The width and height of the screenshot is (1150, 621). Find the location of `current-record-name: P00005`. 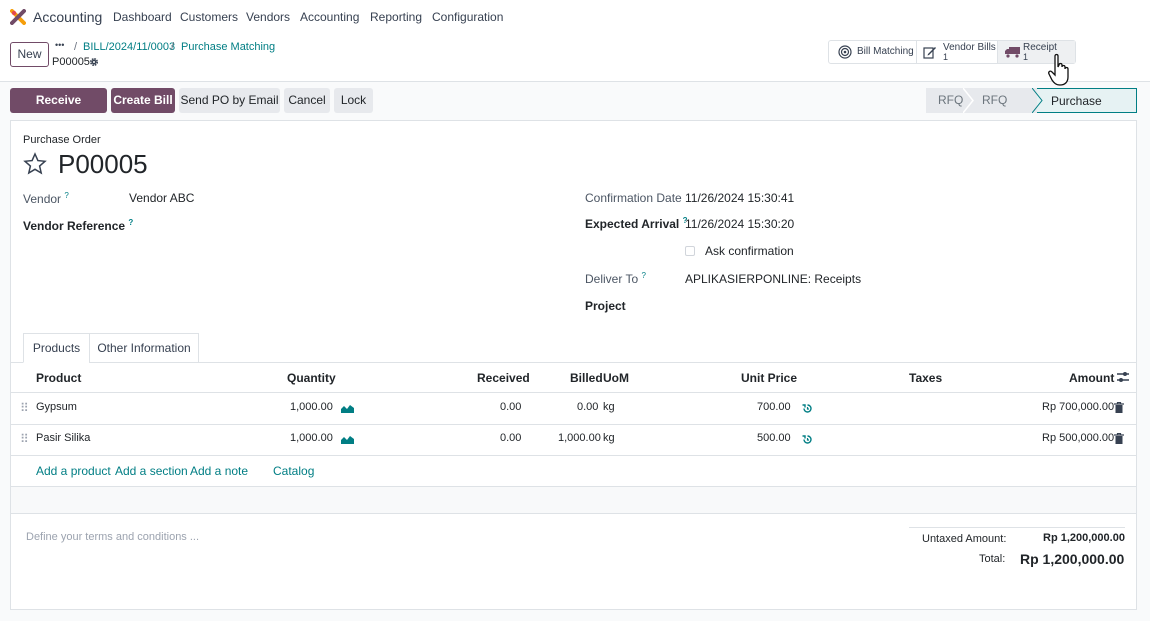

current-record-name: P00005 is located at coordinates (71, 62).